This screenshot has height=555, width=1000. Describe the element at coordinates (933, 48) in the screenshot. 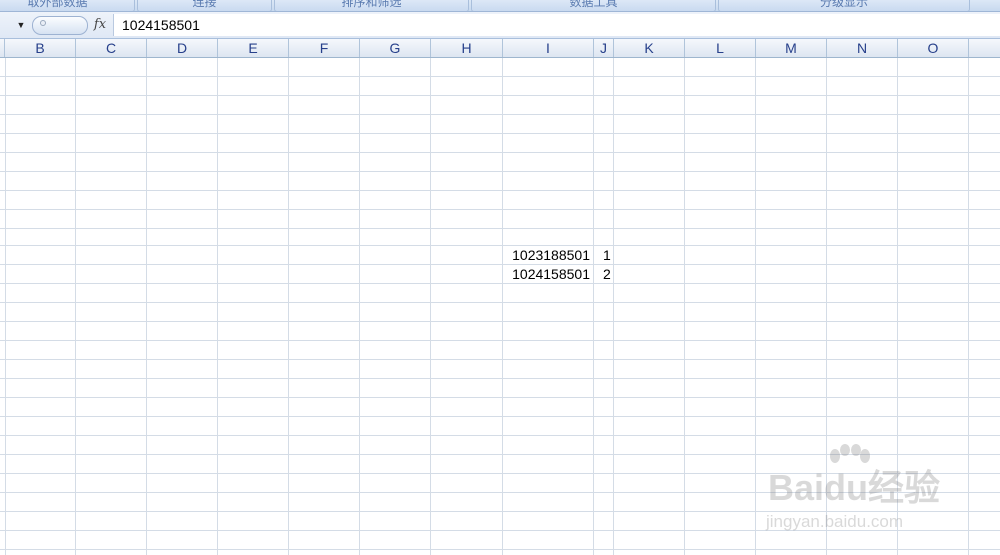

I see `column-header-o: O` at that location.